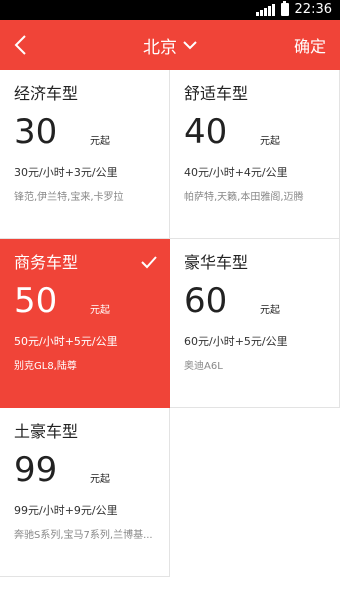  I want to click on status-time: 22:36, so click(313, 9).